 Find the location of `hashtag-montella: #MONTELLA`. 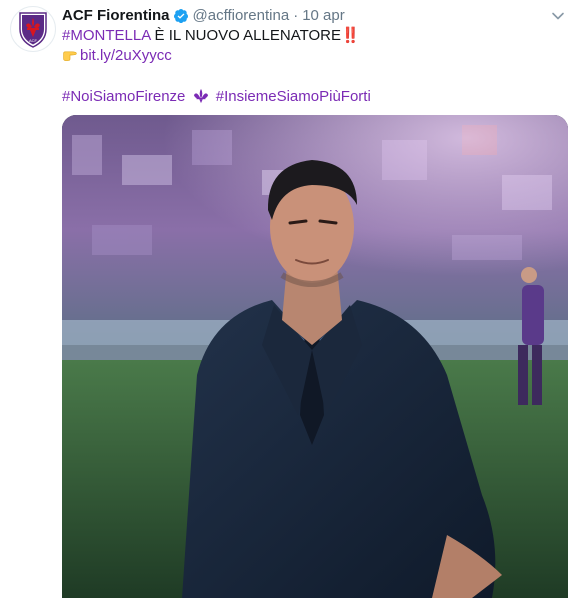

hashtag-montella: #MONTELLA is located at coordinates (106, 35).